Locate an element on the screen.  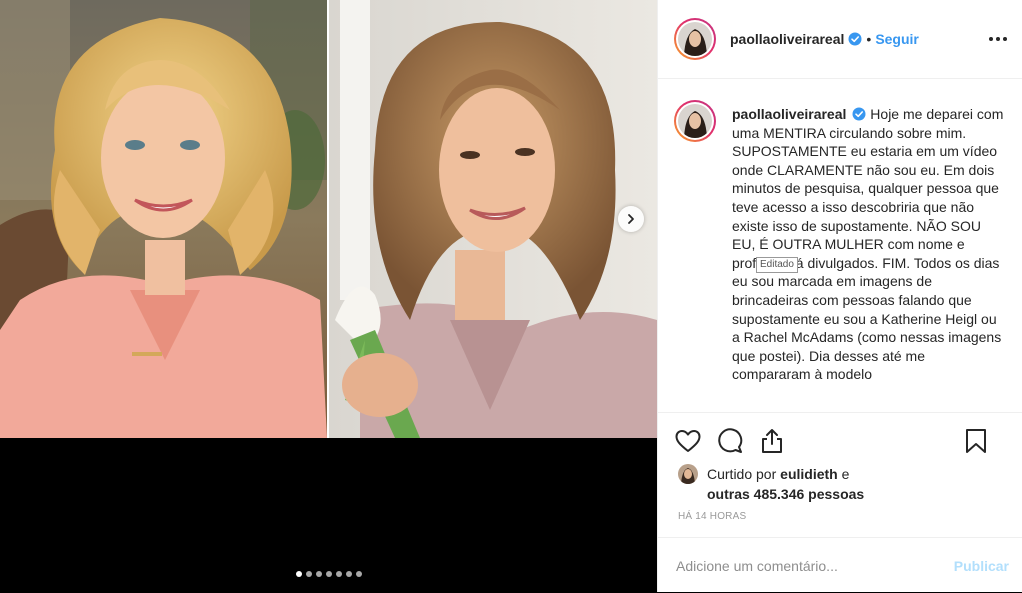
likes-others-link: outras 485.346 pessoas is located at coordinates (785, 494).